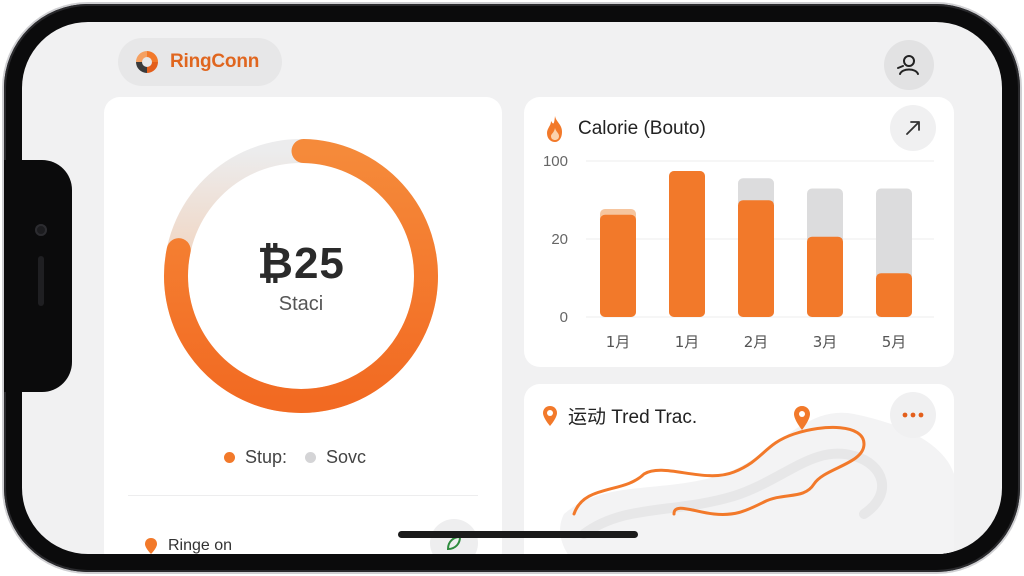  Describe the element at coordinates (303, 495) in the screenshot. I see `divider` at that location.